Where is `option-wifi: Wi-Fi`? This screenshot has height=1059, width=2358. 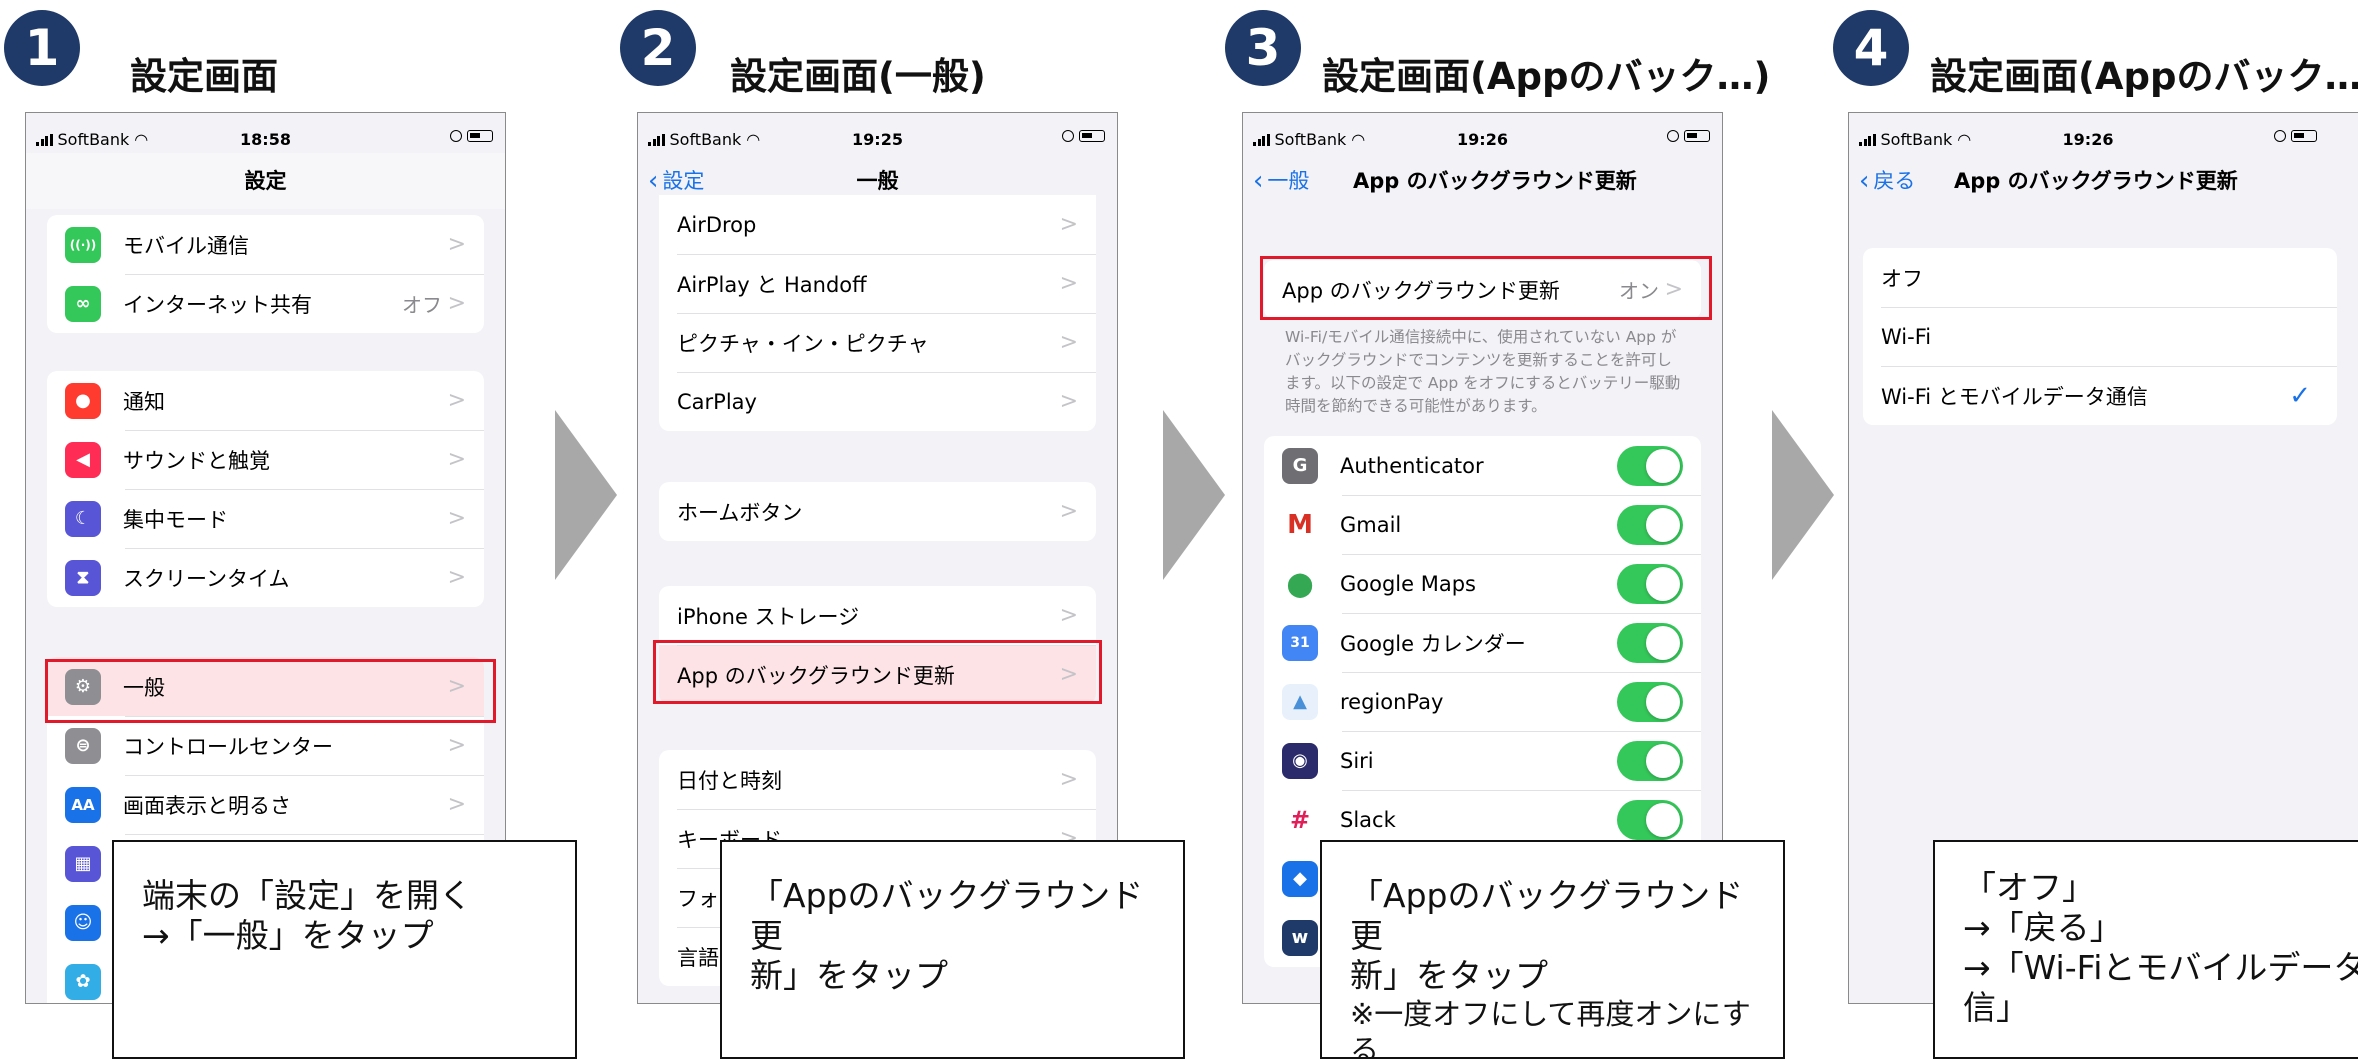
option-wifi: Wi-Fi is located at coordinates (2100, 336).